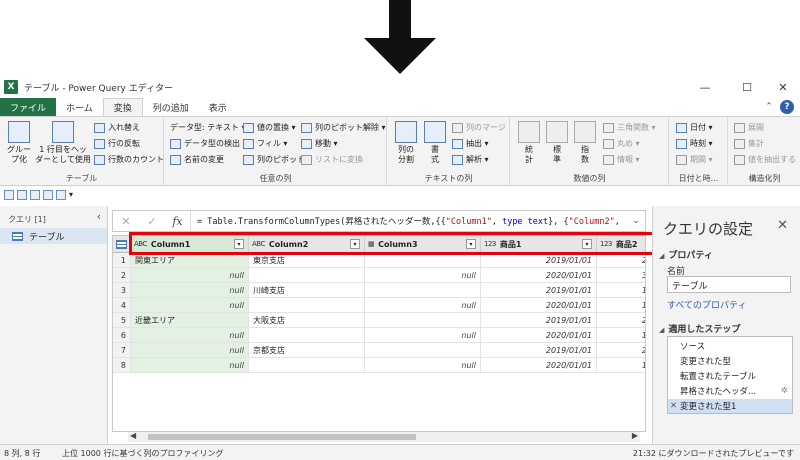 The image size is (800, 460). Describe the element at coordinates (629, 127) in the screenshot. I see `trigonometry-button: 三角関数 ▾` at that location.